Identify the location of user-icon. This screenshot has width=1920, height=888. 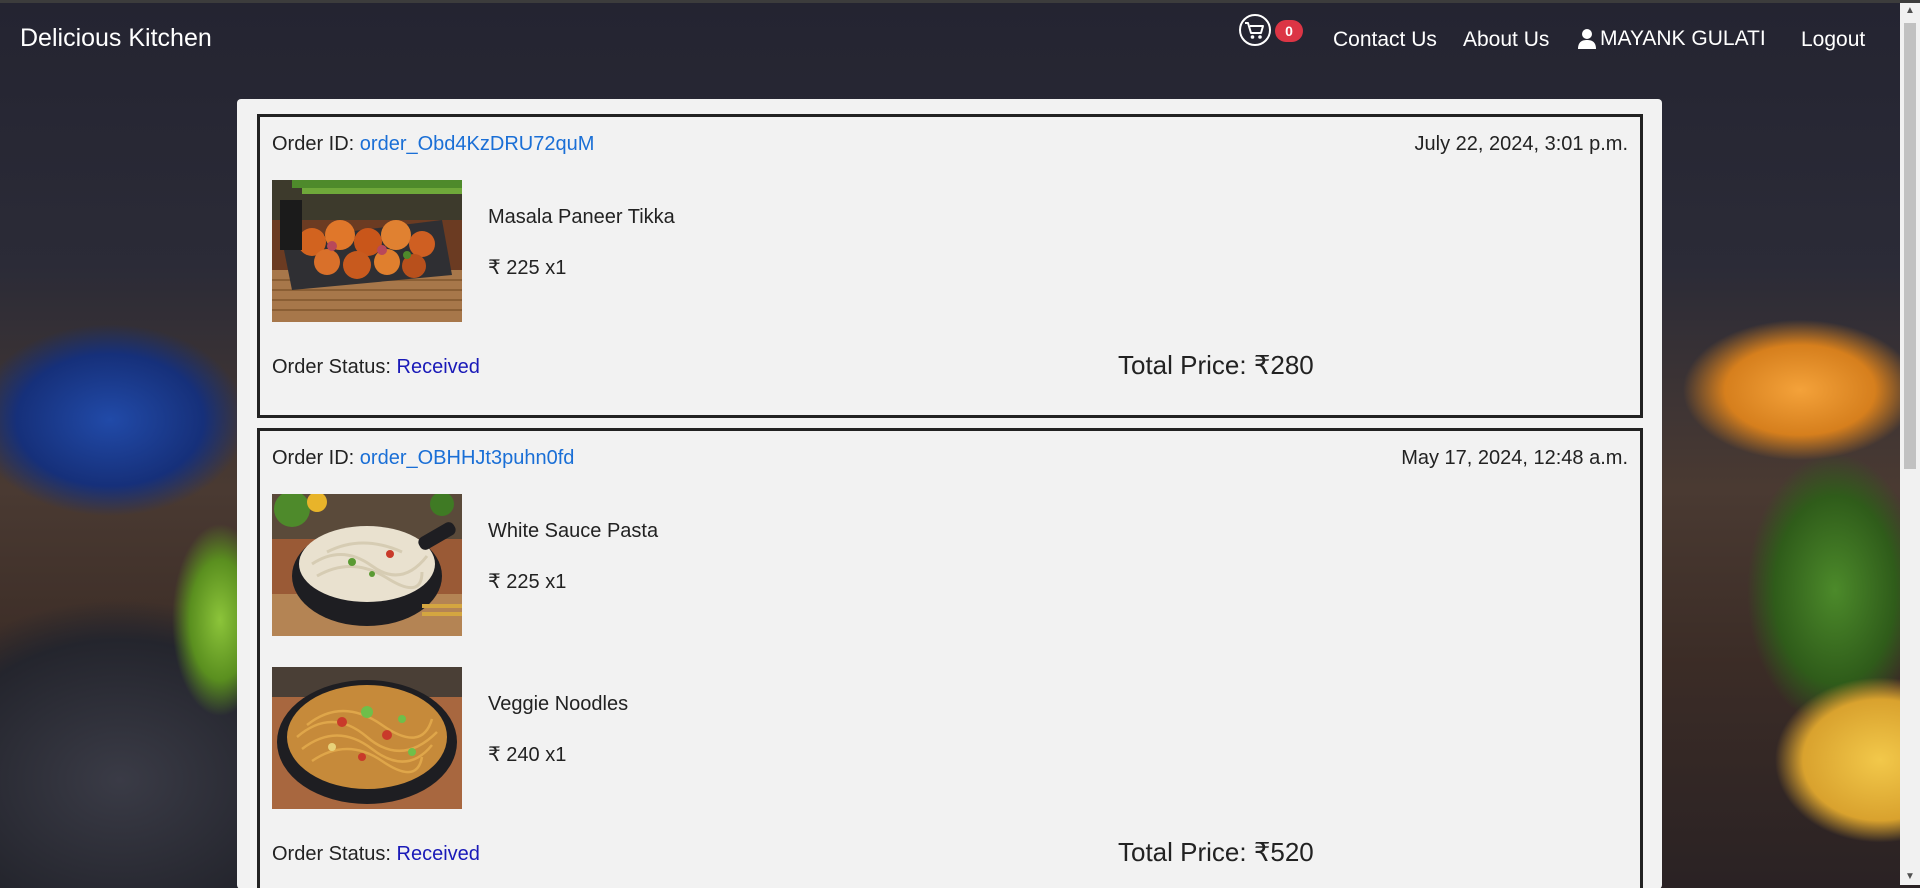
(1587, 39).